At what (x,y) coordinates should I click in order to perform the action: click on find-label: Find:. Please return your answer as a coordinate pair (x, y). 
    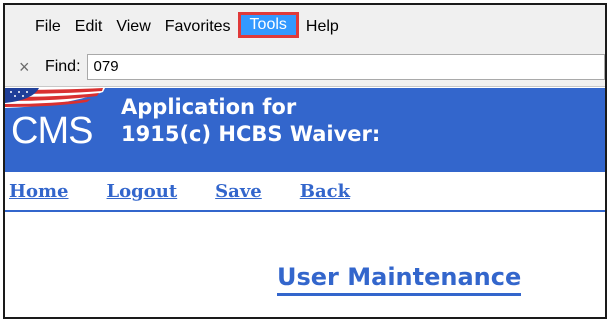
    Looking at the image, I should click on (62, 66).